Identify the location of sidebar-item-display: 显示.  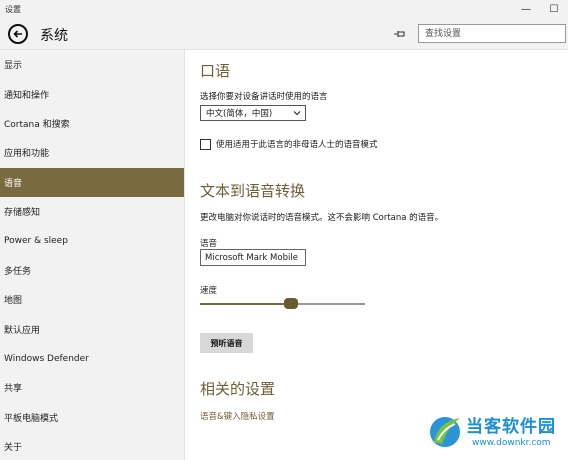
(92, 64).